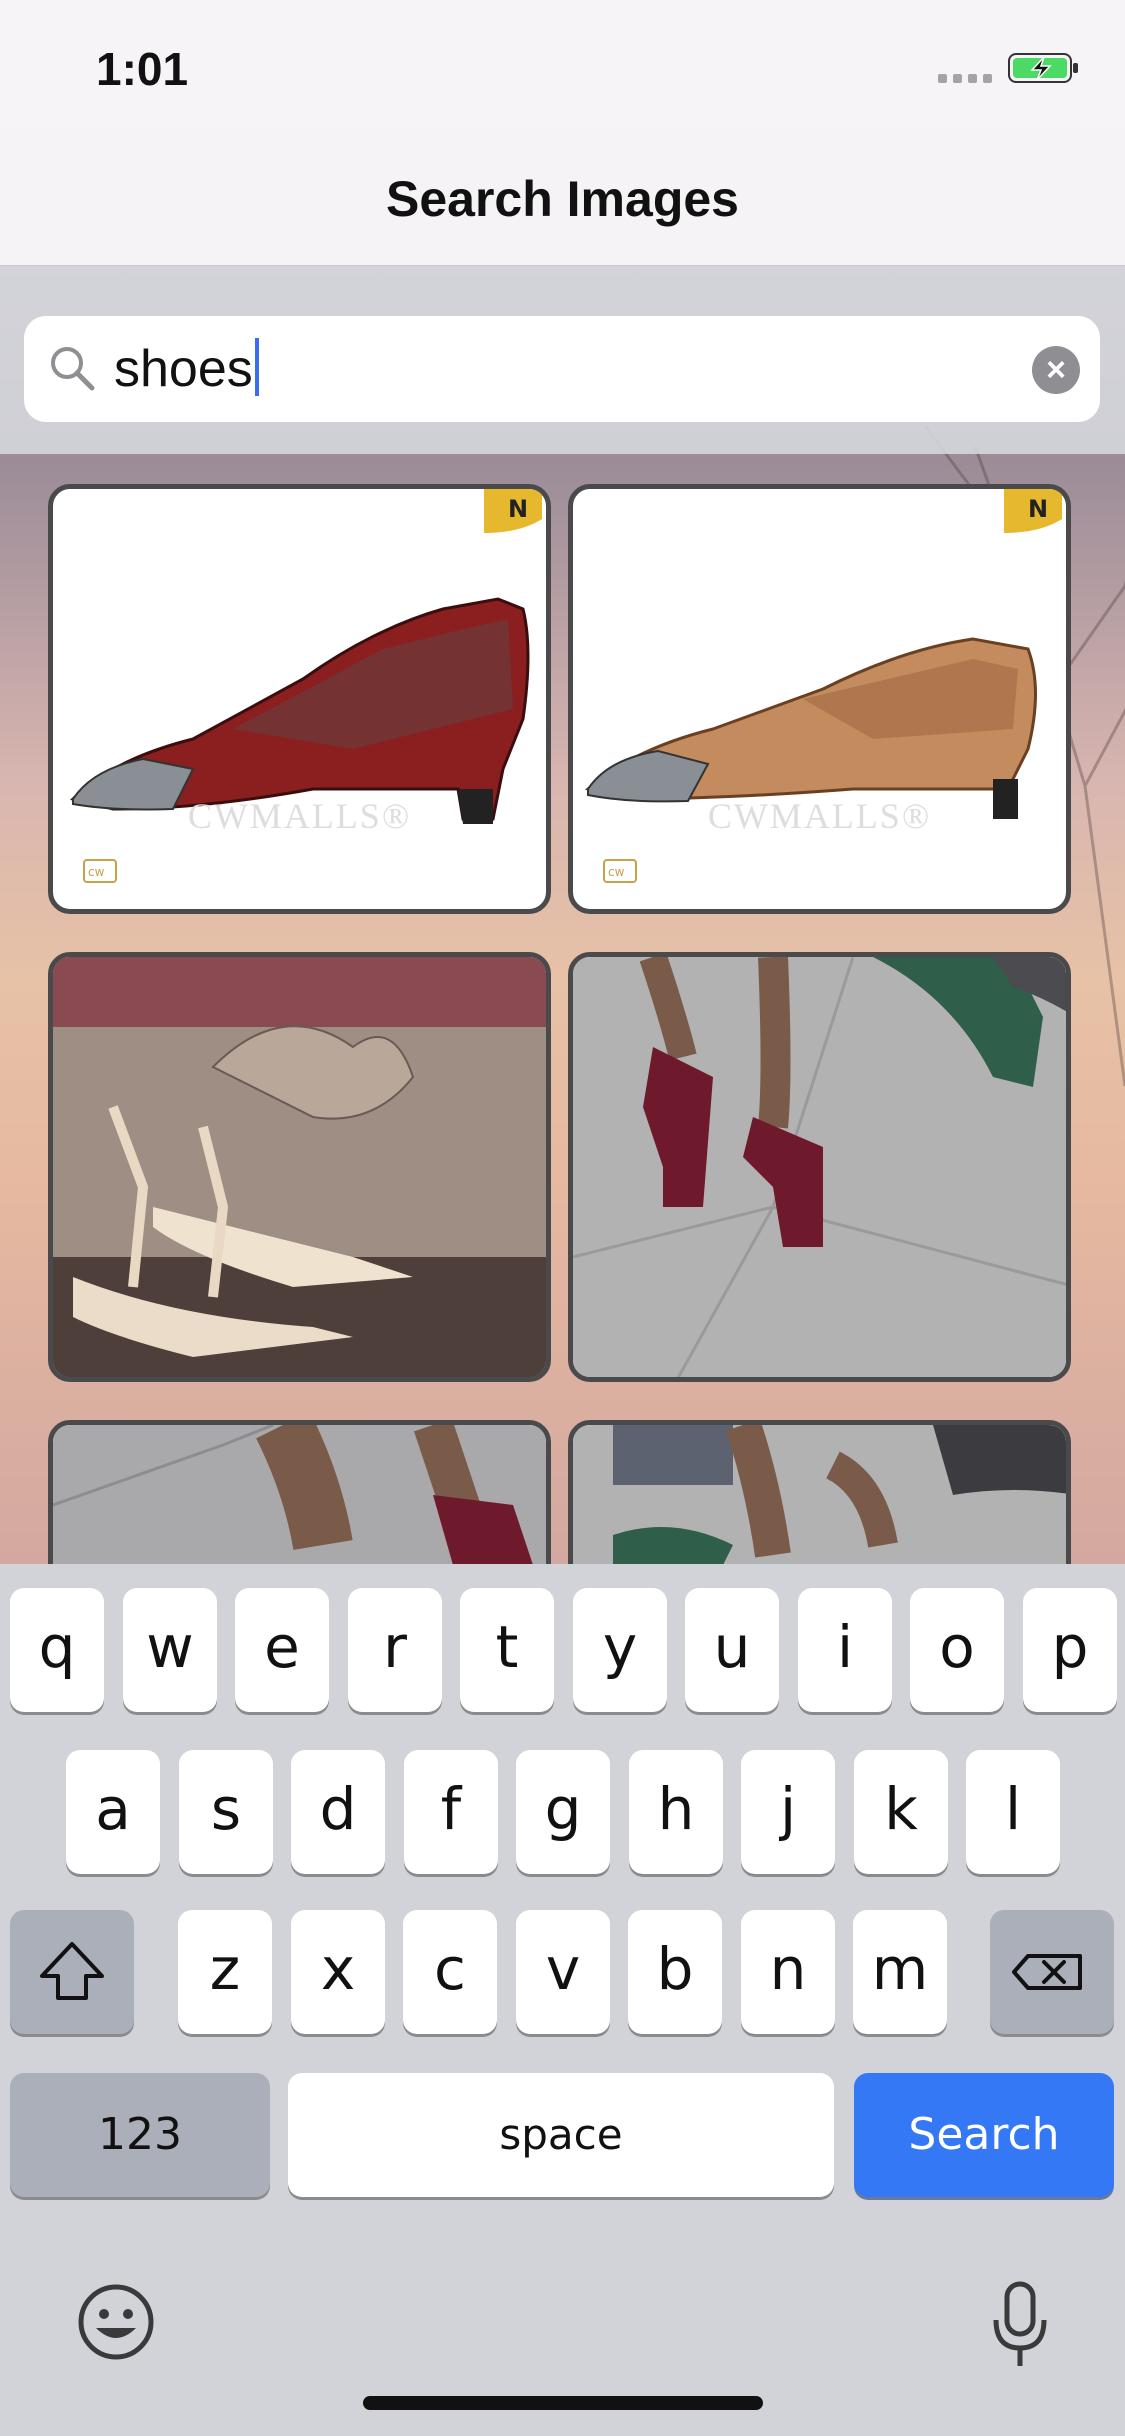 This screenshot has width=1125, height=2436. I want to click on key-r: r, so click(395, 1650).